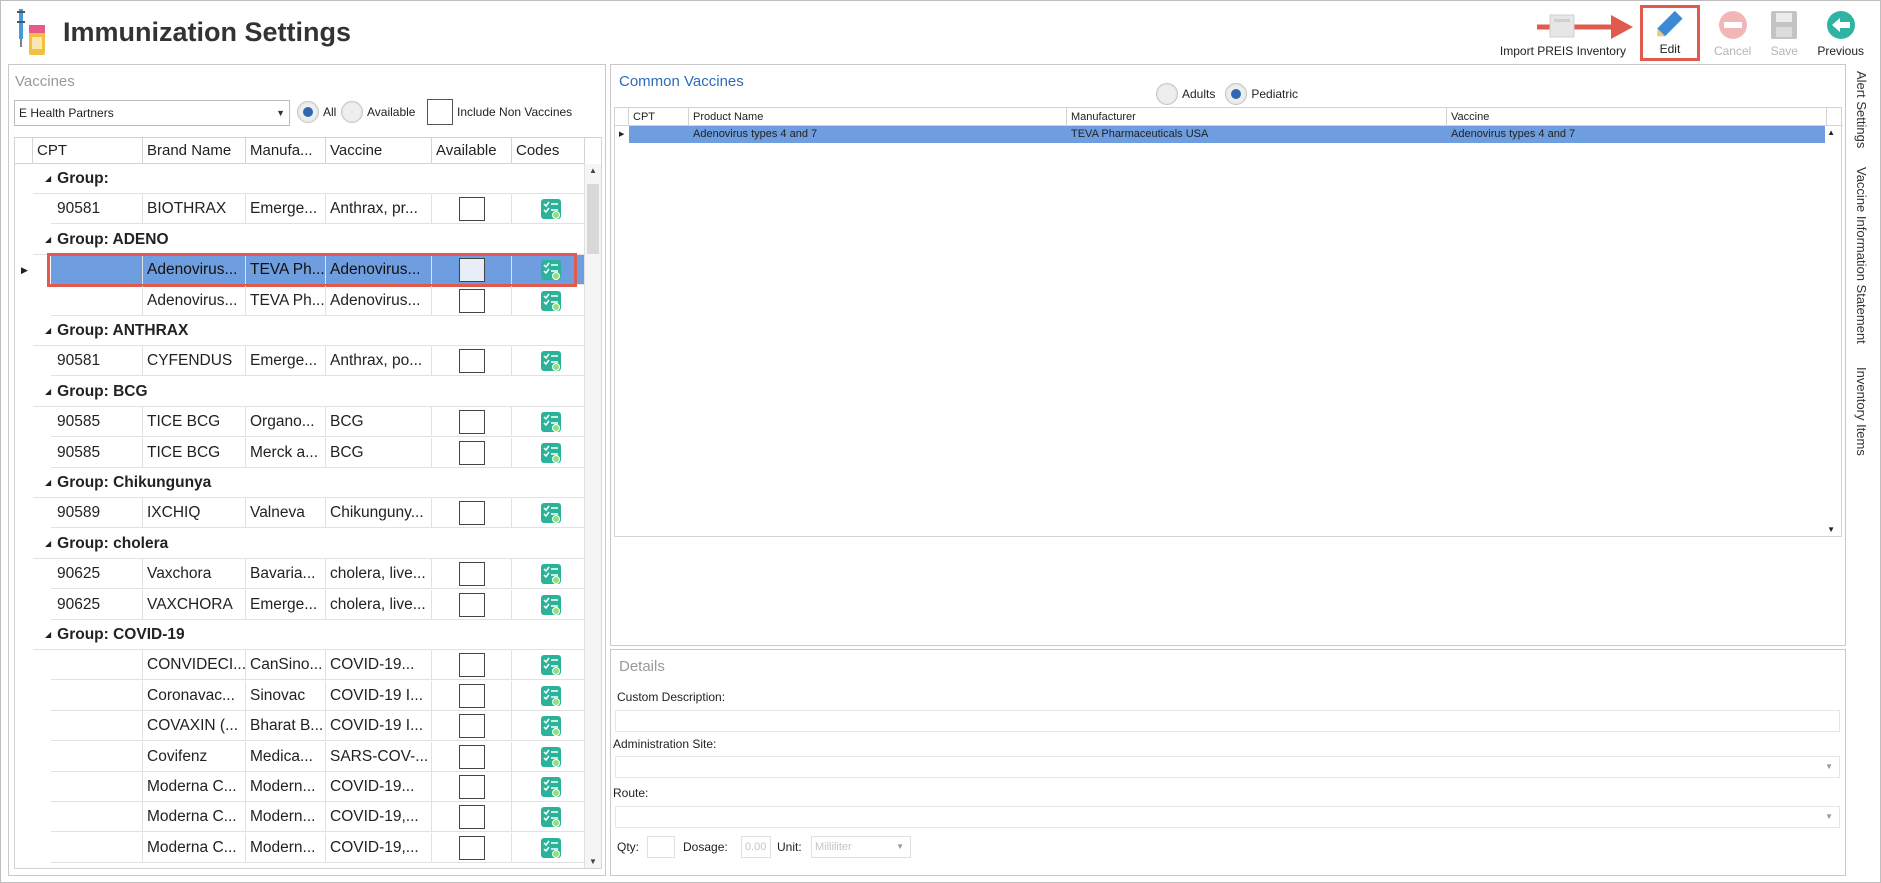 Image resolution: width=1881 pixels, height=883 pixels. I want to click on tab-alert-settings: Alert Settings, so click(1861, 109).